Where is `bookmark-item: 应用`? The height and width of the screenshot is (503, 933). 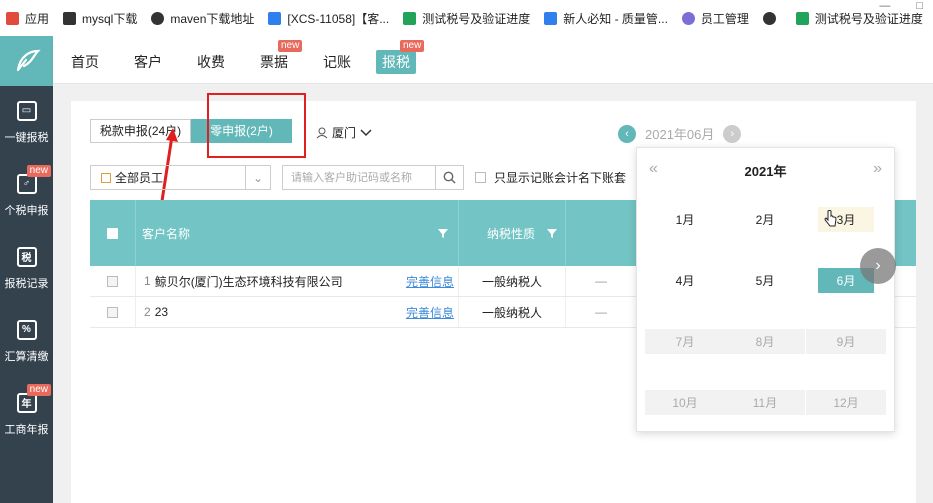 bookmark-item: 应用 is located at coordinates (27, 18).